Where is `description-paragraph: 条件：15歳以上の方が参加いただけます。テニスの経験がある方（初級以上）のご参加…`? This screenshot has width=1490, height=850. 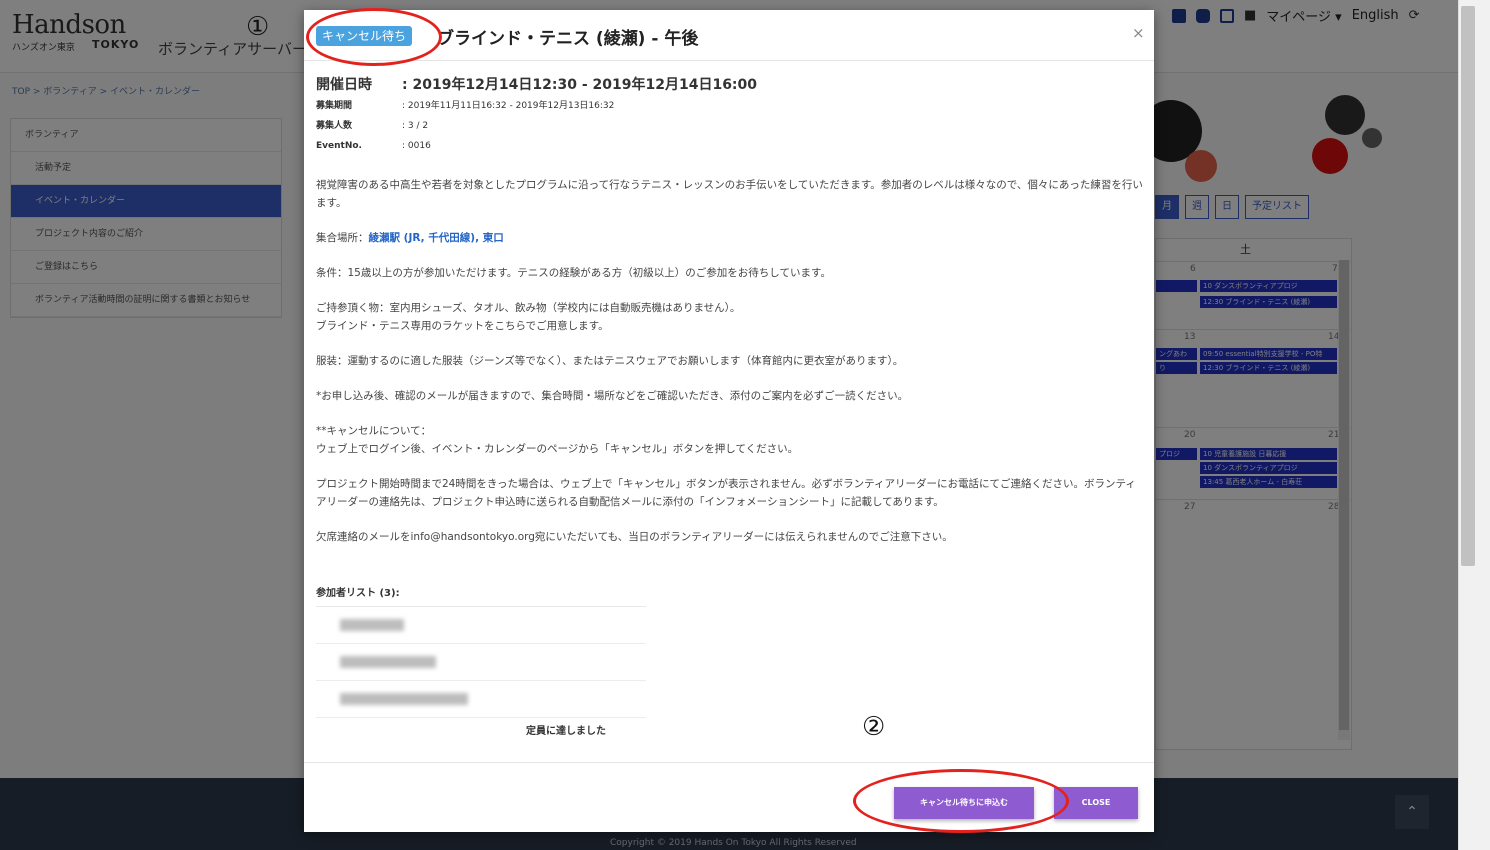 description-paragraph: 条件：15歳以上の方が参加いただけます。テニスの経験がある方（初級以上）のご参加… is located at coordinates (573, 273).